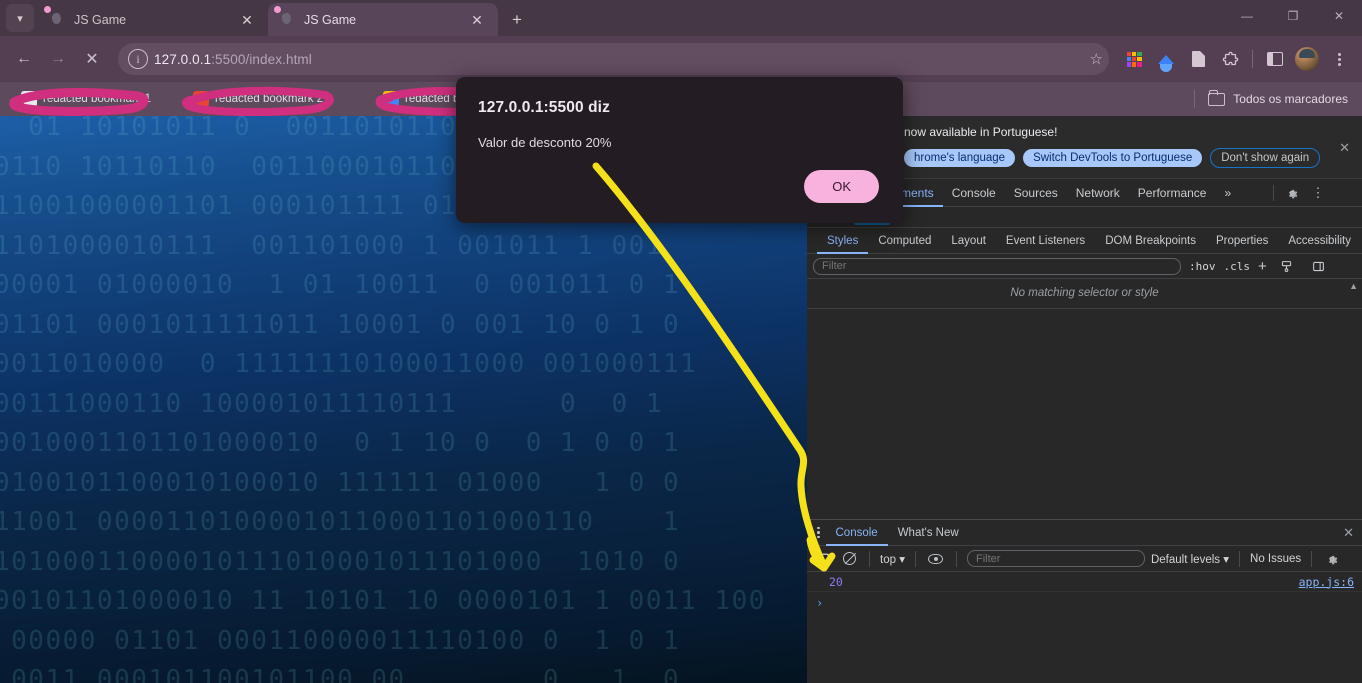 Image resolution: width=1362 pixels, height=683 pixels. I want to click on console-output: 20 app.js:6 ›, so click(1084, 627).